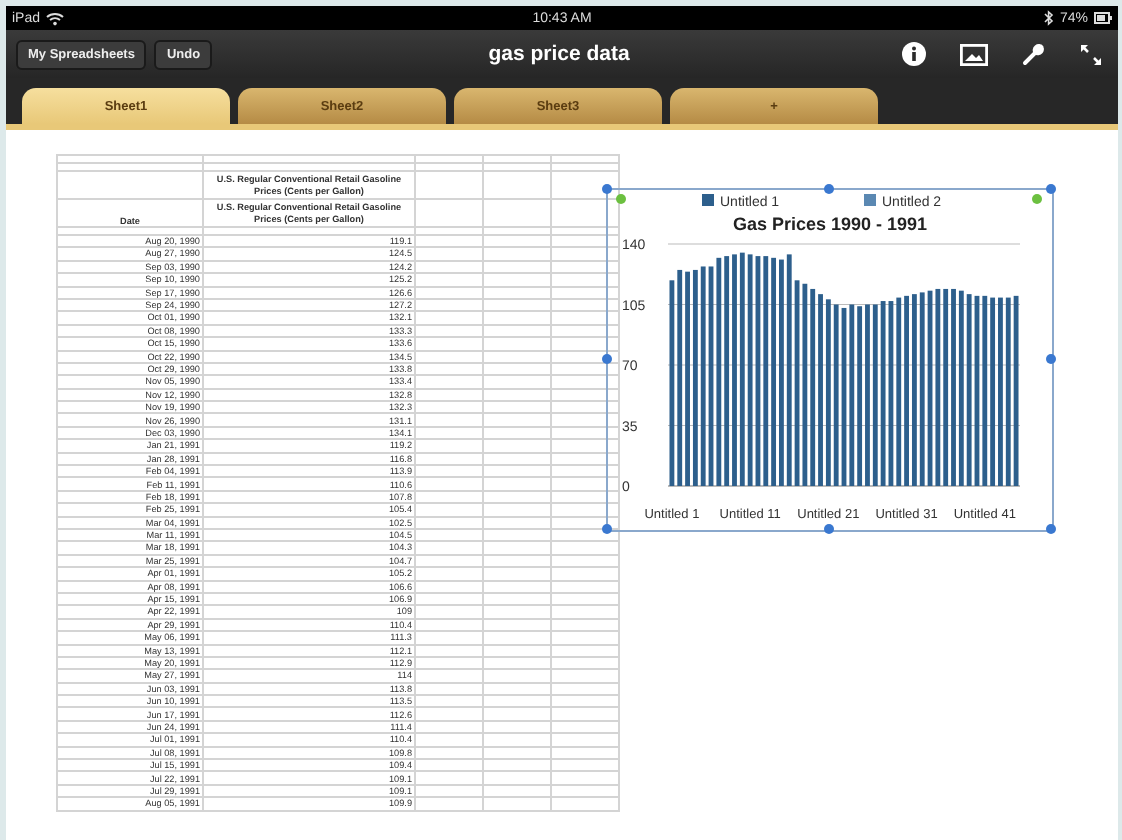  Describe the element at coordinates (974, 54) in the screenshot. I see `image-icon` at that location.